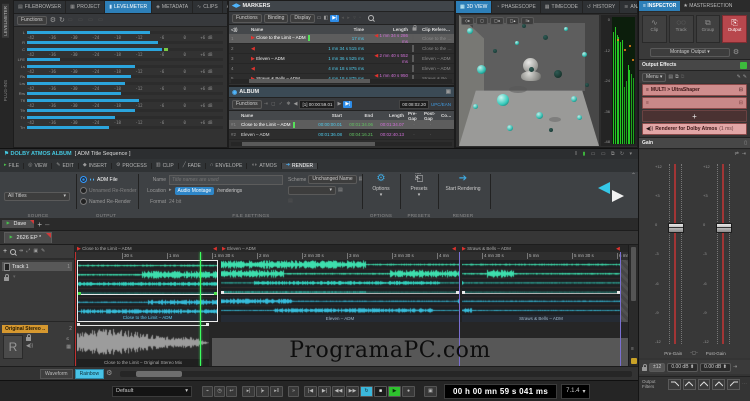 This screenshot has width=750, height=401. What do you see at coordinates (381, 186) in the screenshot?
I see `render-options-group: ⚙ Options ▾` at bounding box center [381, 186].